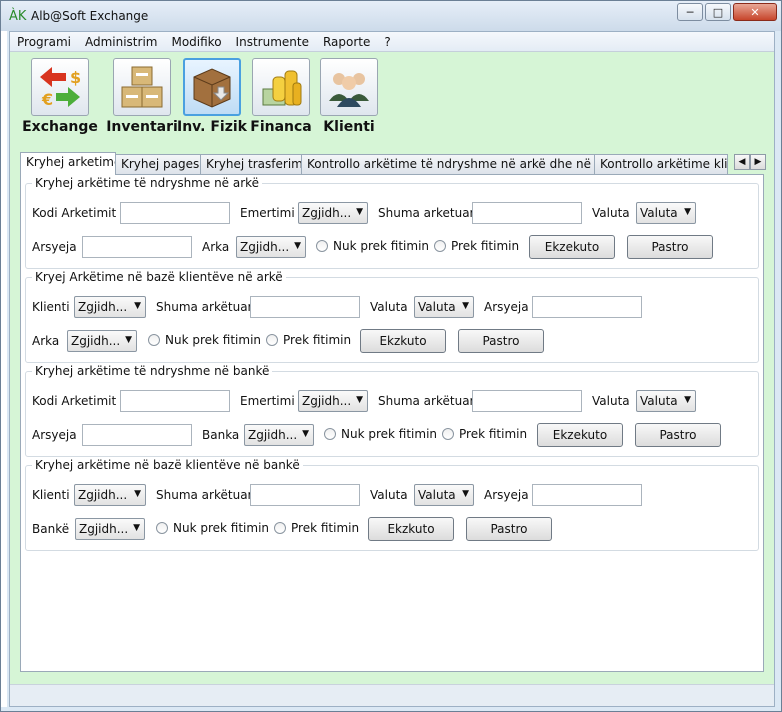 The height and width of the screenshot is (712, 782). Describe the element at coordinates (90, 16) in the screenshot. I see `window-title: Alb@Soft Exchange` at that location.